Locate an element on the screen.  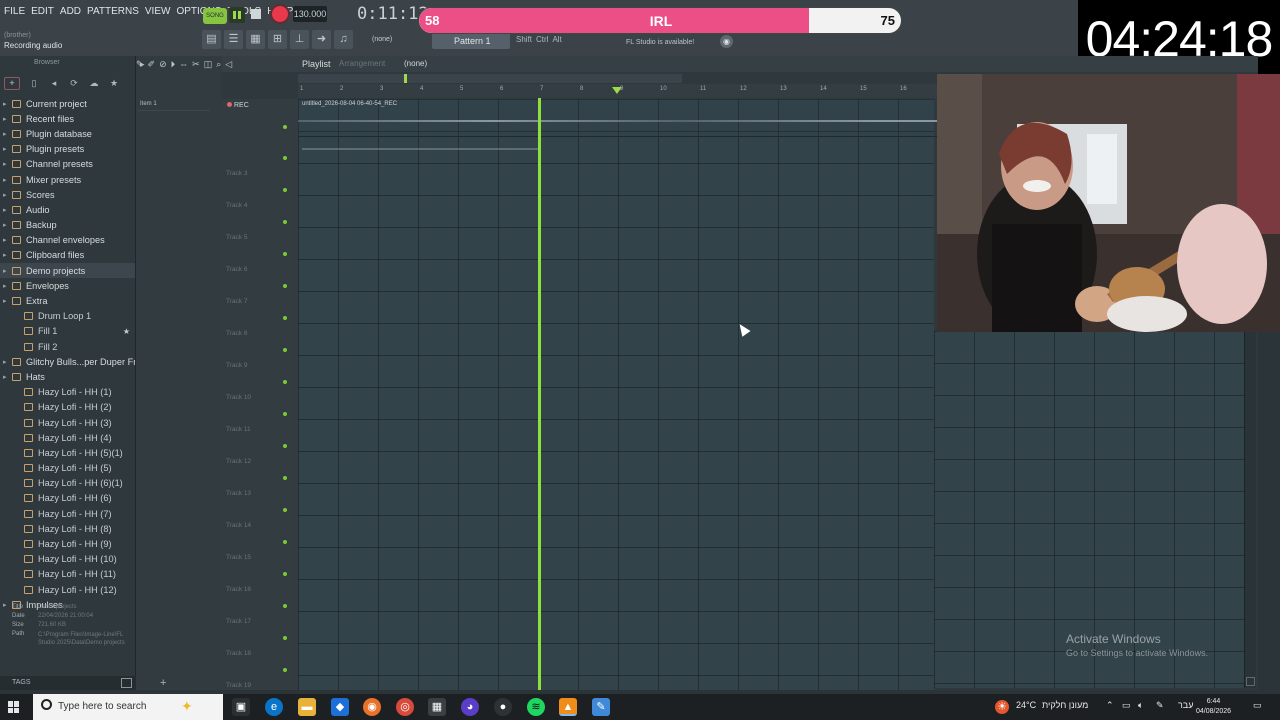
pen-icon: ✎ is located at coordinates (1160, 705).